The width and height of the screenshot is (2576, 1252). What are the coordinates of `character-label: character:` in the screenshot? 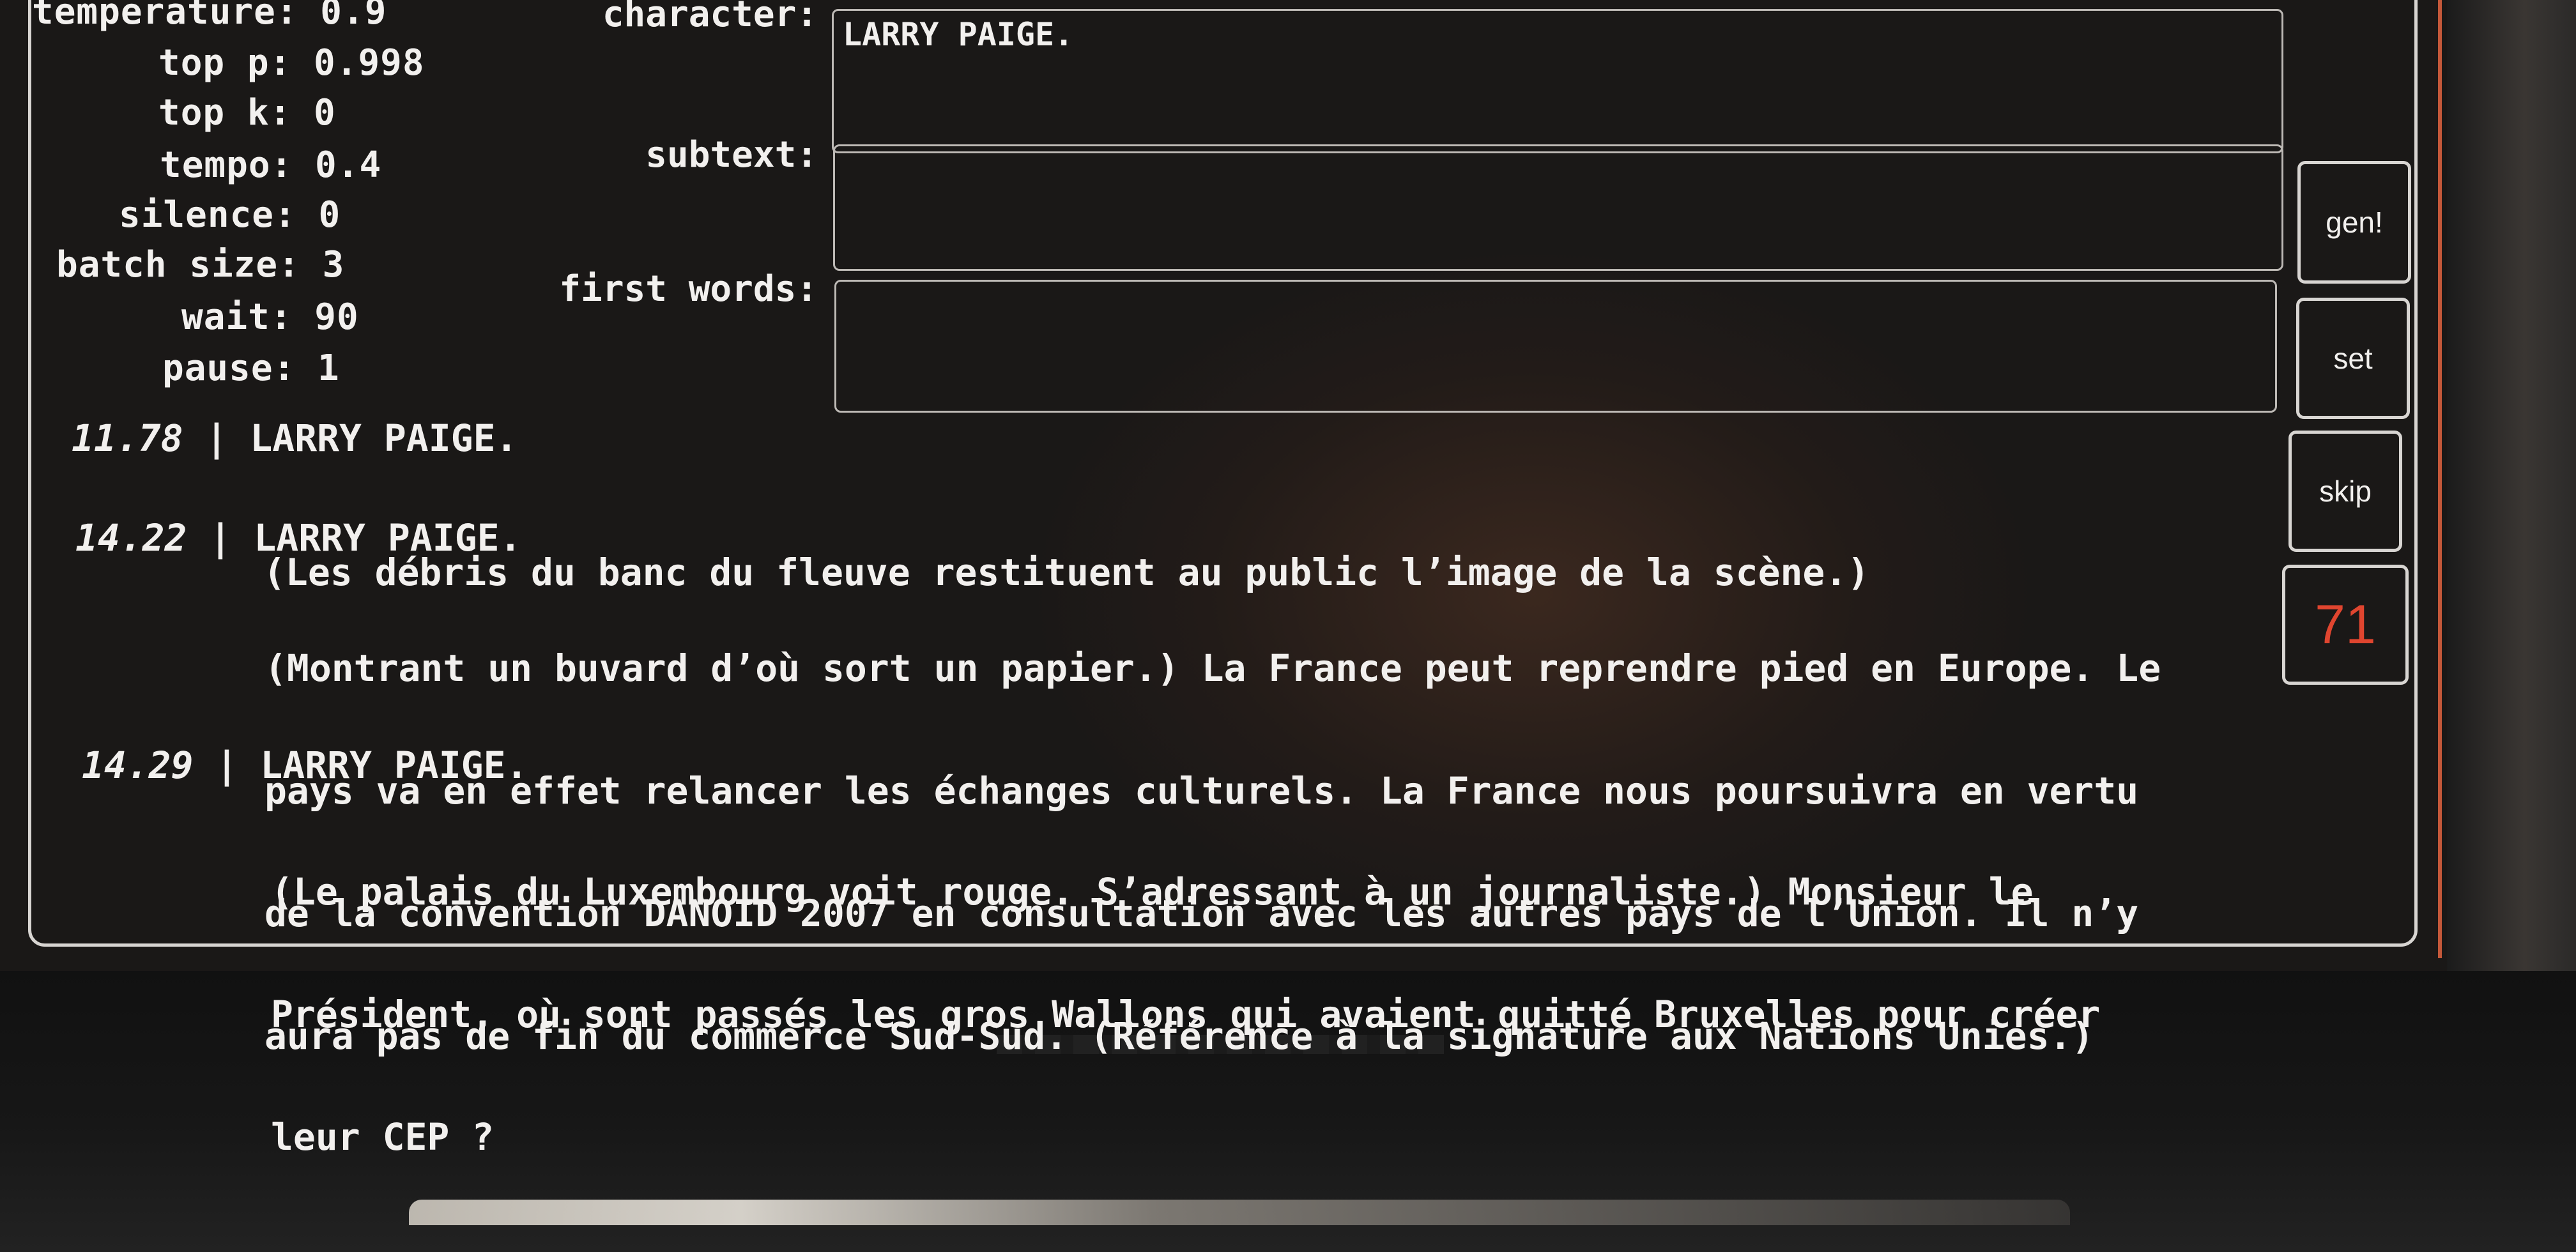 It's located at (710, 17).